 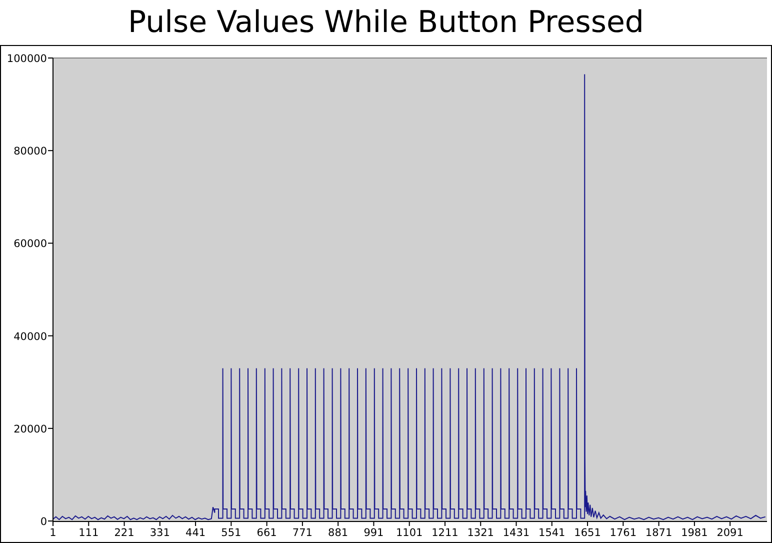 What do you see at coordinates (516, 533) in the screenshot?
I see `x-tick-label: 1431` at bounding box center [516, 533].